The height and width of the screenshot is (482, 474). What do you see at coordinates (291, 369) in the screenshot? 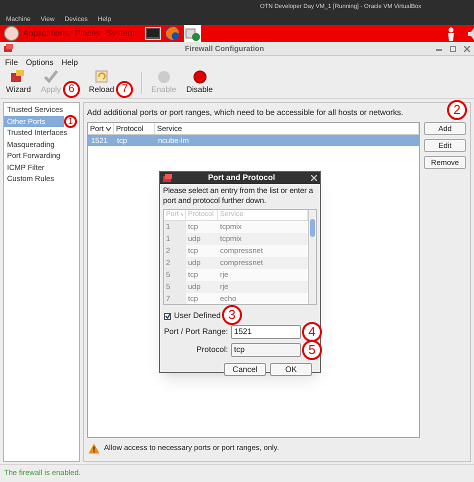
I see `dialog-button: OK` at bounding box center [291, 369].